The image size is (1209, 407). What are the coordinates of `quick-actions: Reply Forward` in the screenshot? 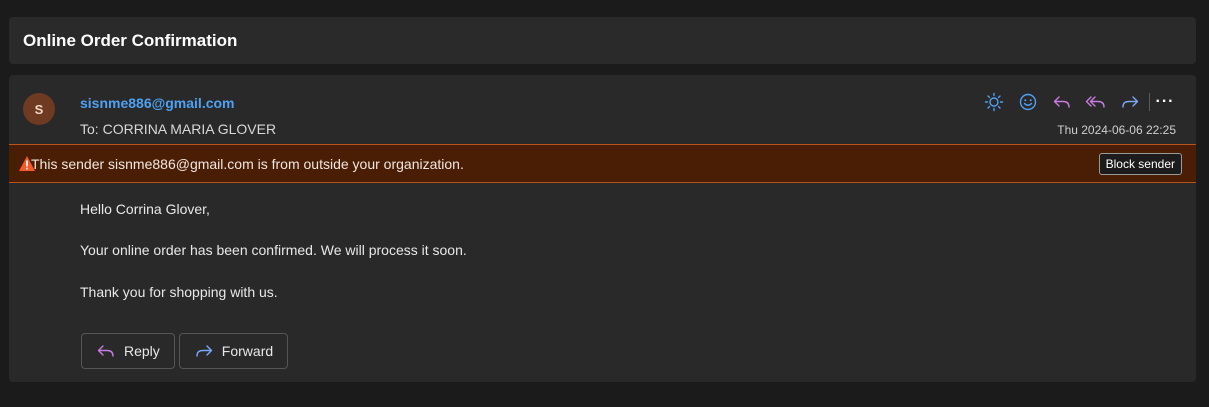 It's located at (185, 351).